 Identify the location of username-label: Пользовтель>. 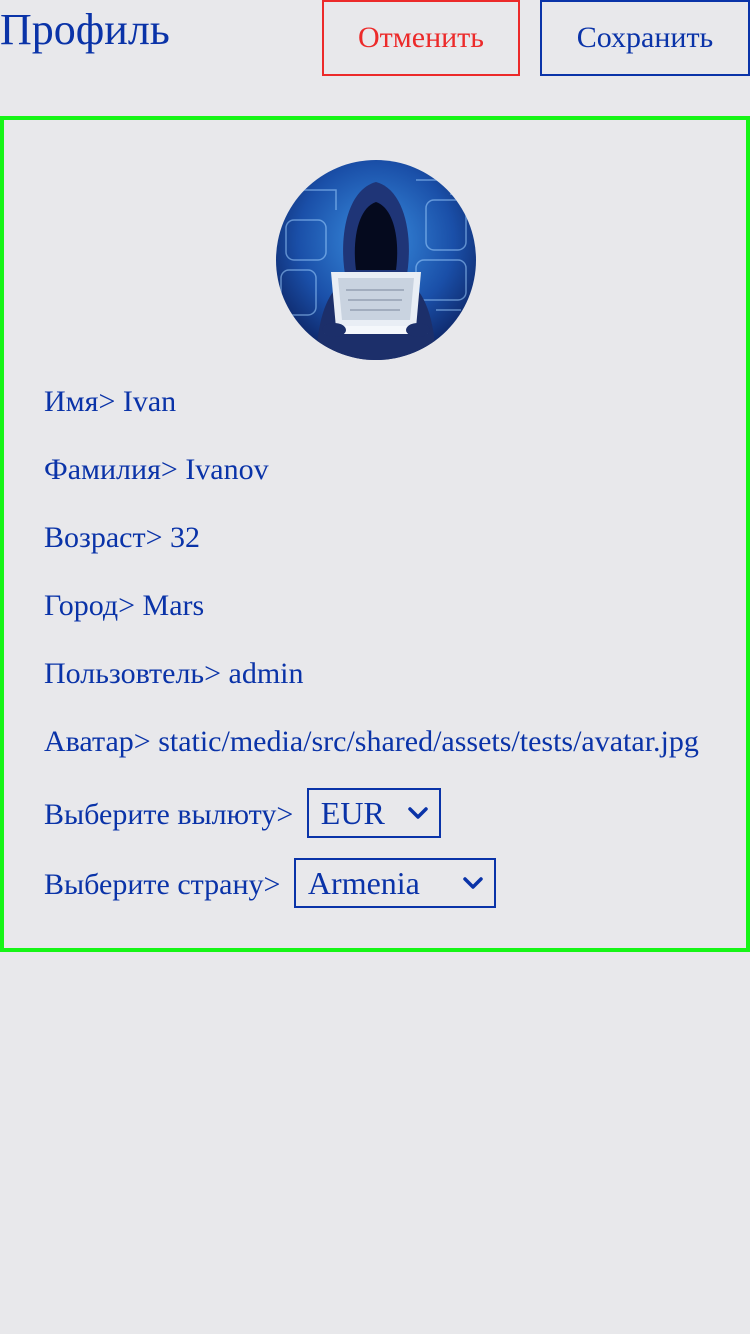
(133, 673).